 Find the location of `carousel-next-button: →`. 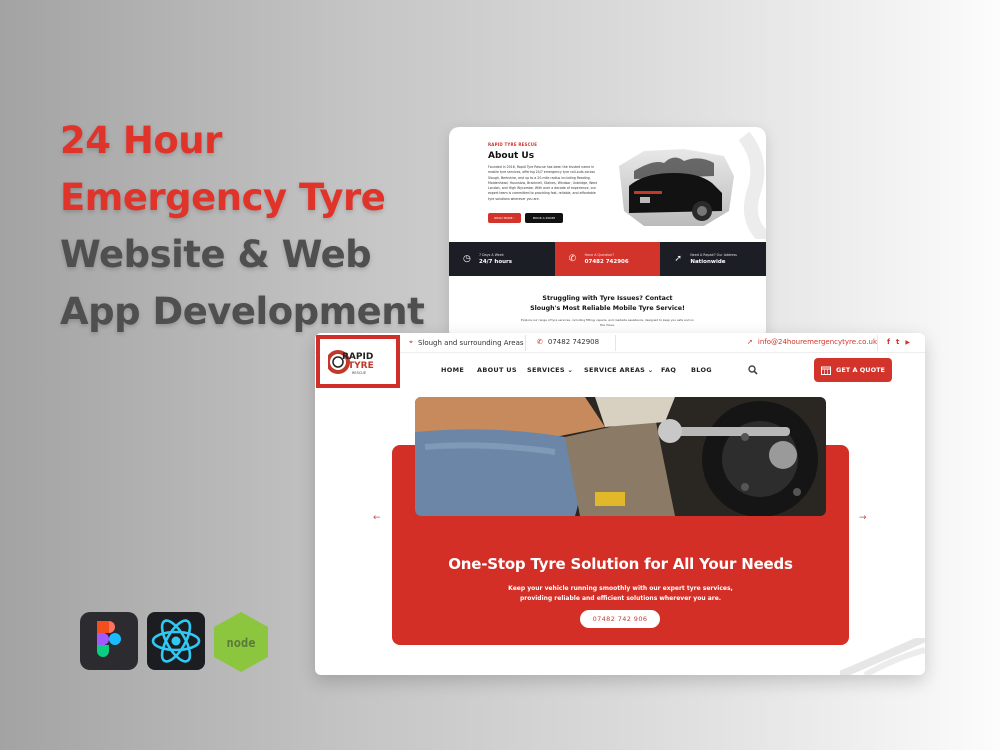

carousel-next-button: → is located at coordinates (863, 518).